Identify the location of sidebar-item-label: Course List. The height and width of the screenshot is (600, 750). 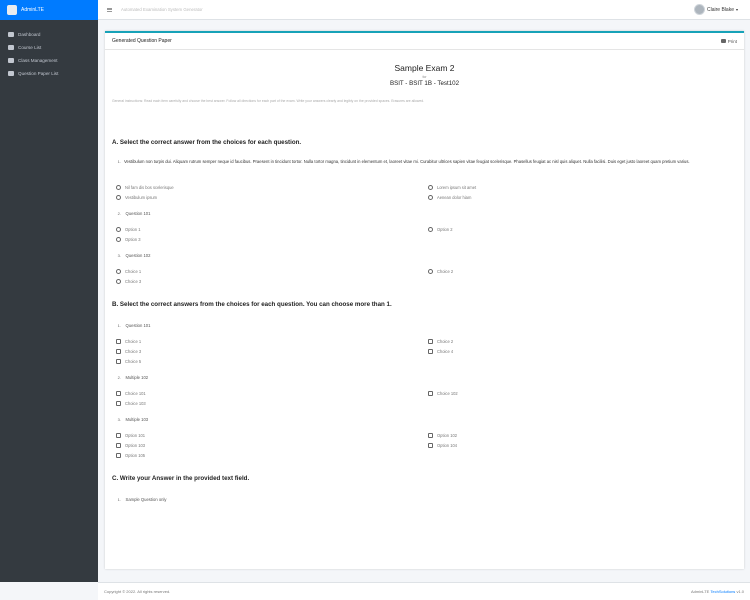
(30, 47).